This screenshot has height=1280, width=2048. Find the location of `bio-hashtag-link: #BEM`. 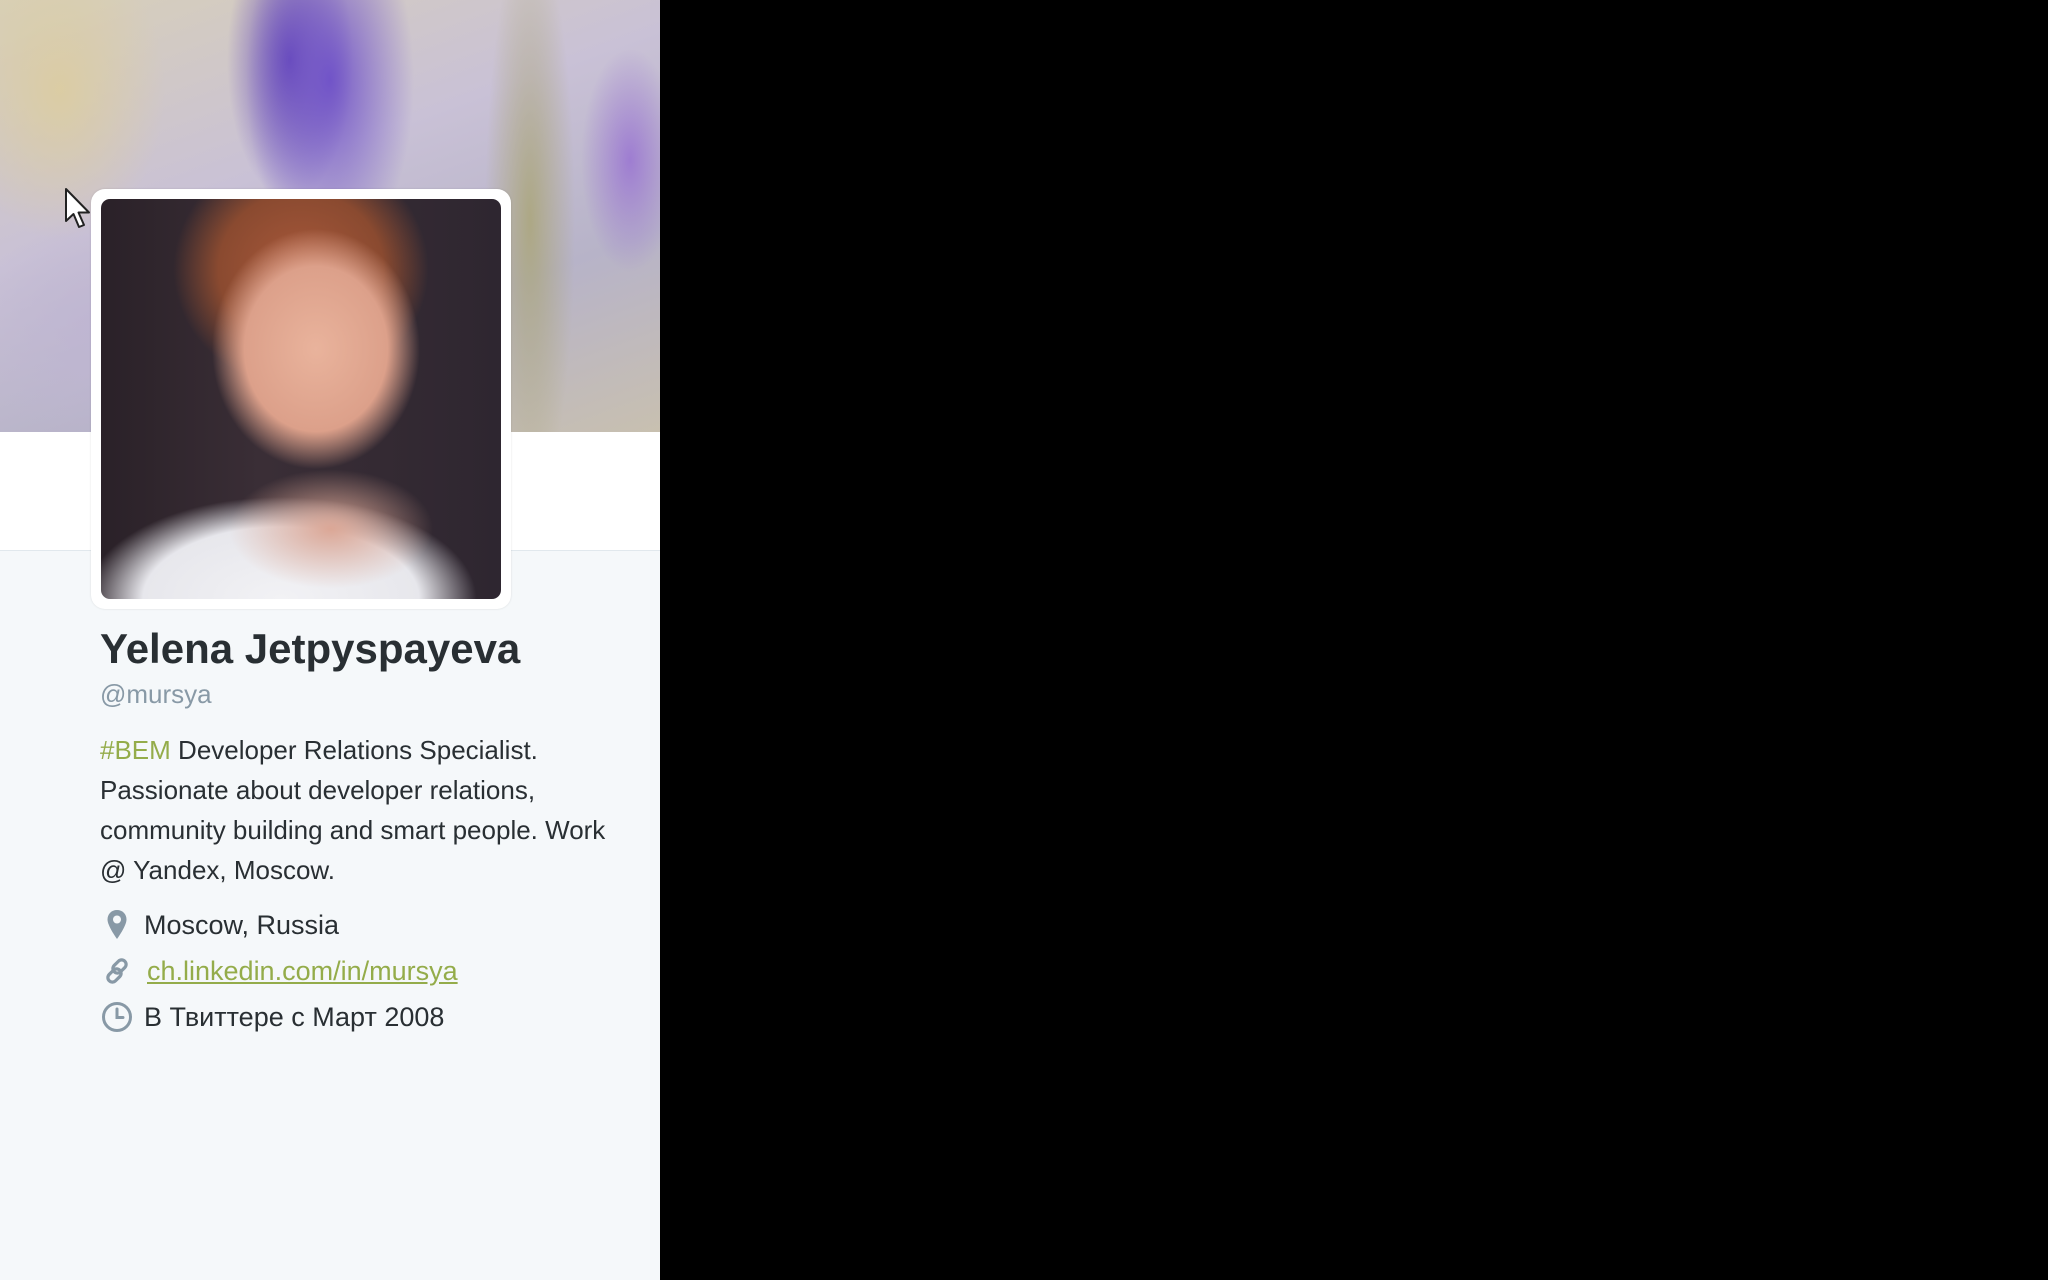

bio-hashtag-link: #BEM is located at coordinates (135, 750).